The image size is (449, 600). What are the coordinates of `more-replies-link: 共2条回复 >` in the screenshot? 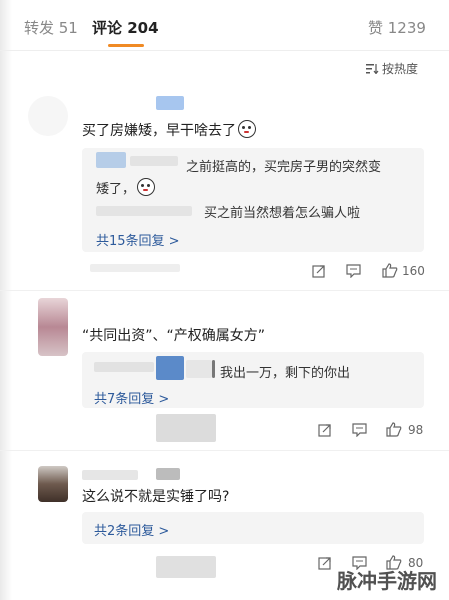 It's located at (131, 529).